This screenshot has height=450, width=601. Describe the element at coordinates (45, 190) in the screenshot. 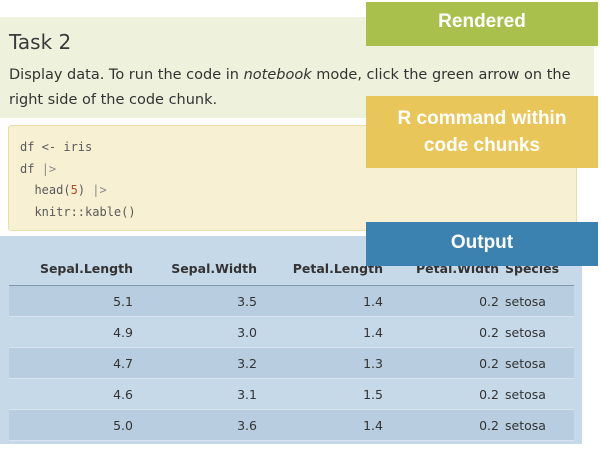

I see `code-line-3-text: head(` at that location.